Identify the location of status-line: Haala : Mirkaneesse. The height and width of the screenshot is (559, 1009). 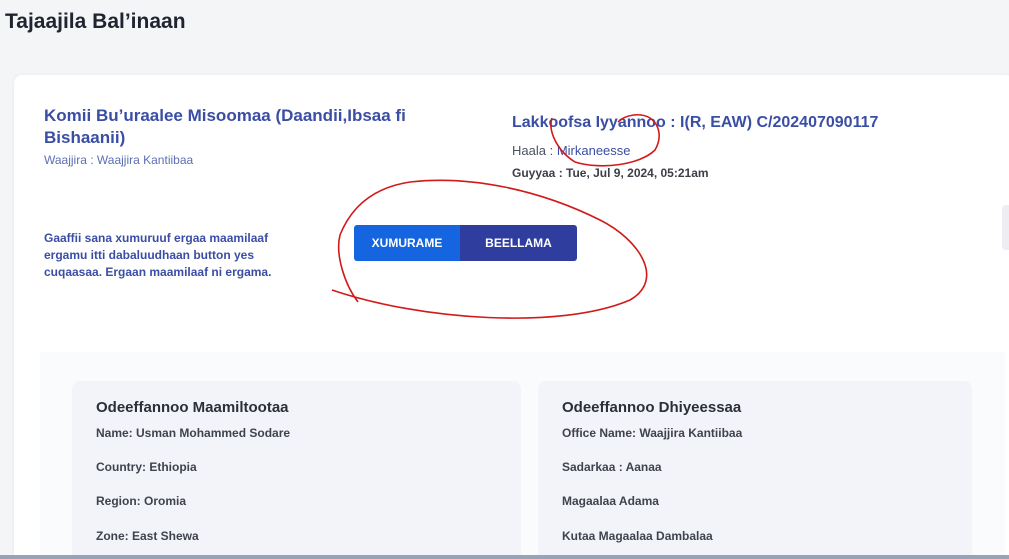
(571, 150).